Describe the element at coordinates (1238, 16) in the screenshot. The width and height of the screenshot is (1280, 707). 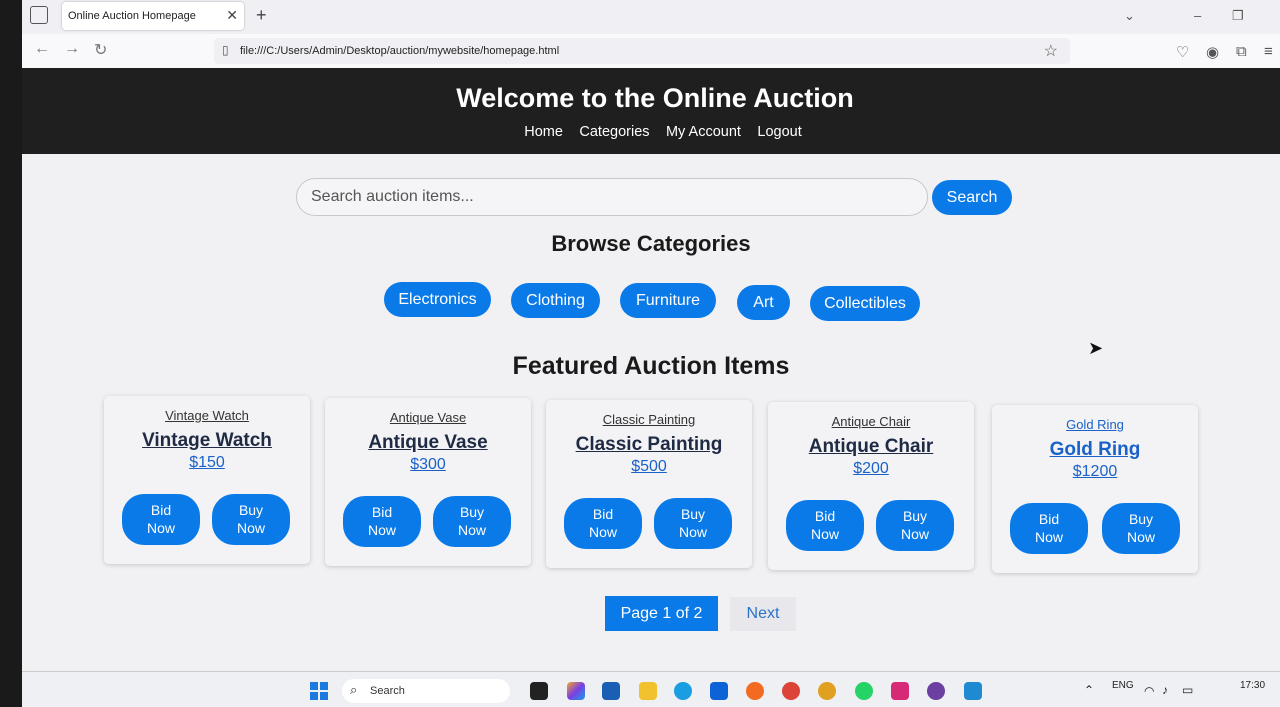
I see `restore-icon: ❐` at that location.